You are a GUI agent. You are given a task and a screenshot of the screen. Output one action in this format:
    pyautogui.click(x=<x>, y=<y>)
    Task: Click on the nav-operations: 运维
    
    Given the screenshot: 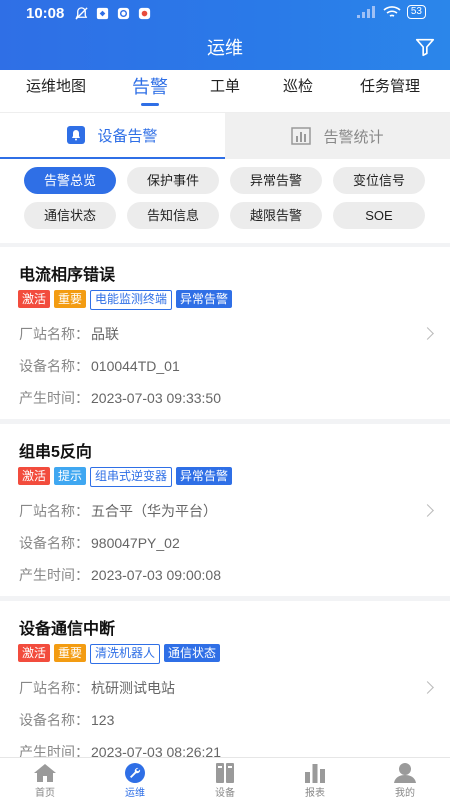 What is the action you would take?
    pyautogui.click(x=135, y=779)
    